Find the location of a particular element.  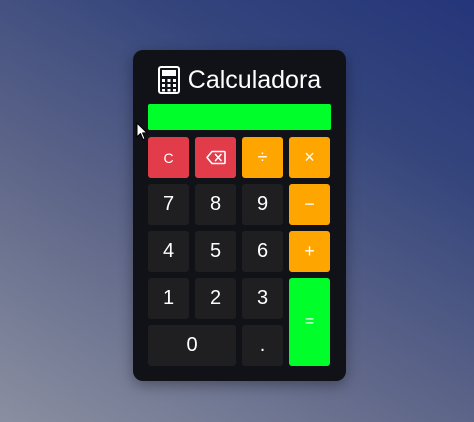

divide-button: ÷ is located at coordinates (262, 157).